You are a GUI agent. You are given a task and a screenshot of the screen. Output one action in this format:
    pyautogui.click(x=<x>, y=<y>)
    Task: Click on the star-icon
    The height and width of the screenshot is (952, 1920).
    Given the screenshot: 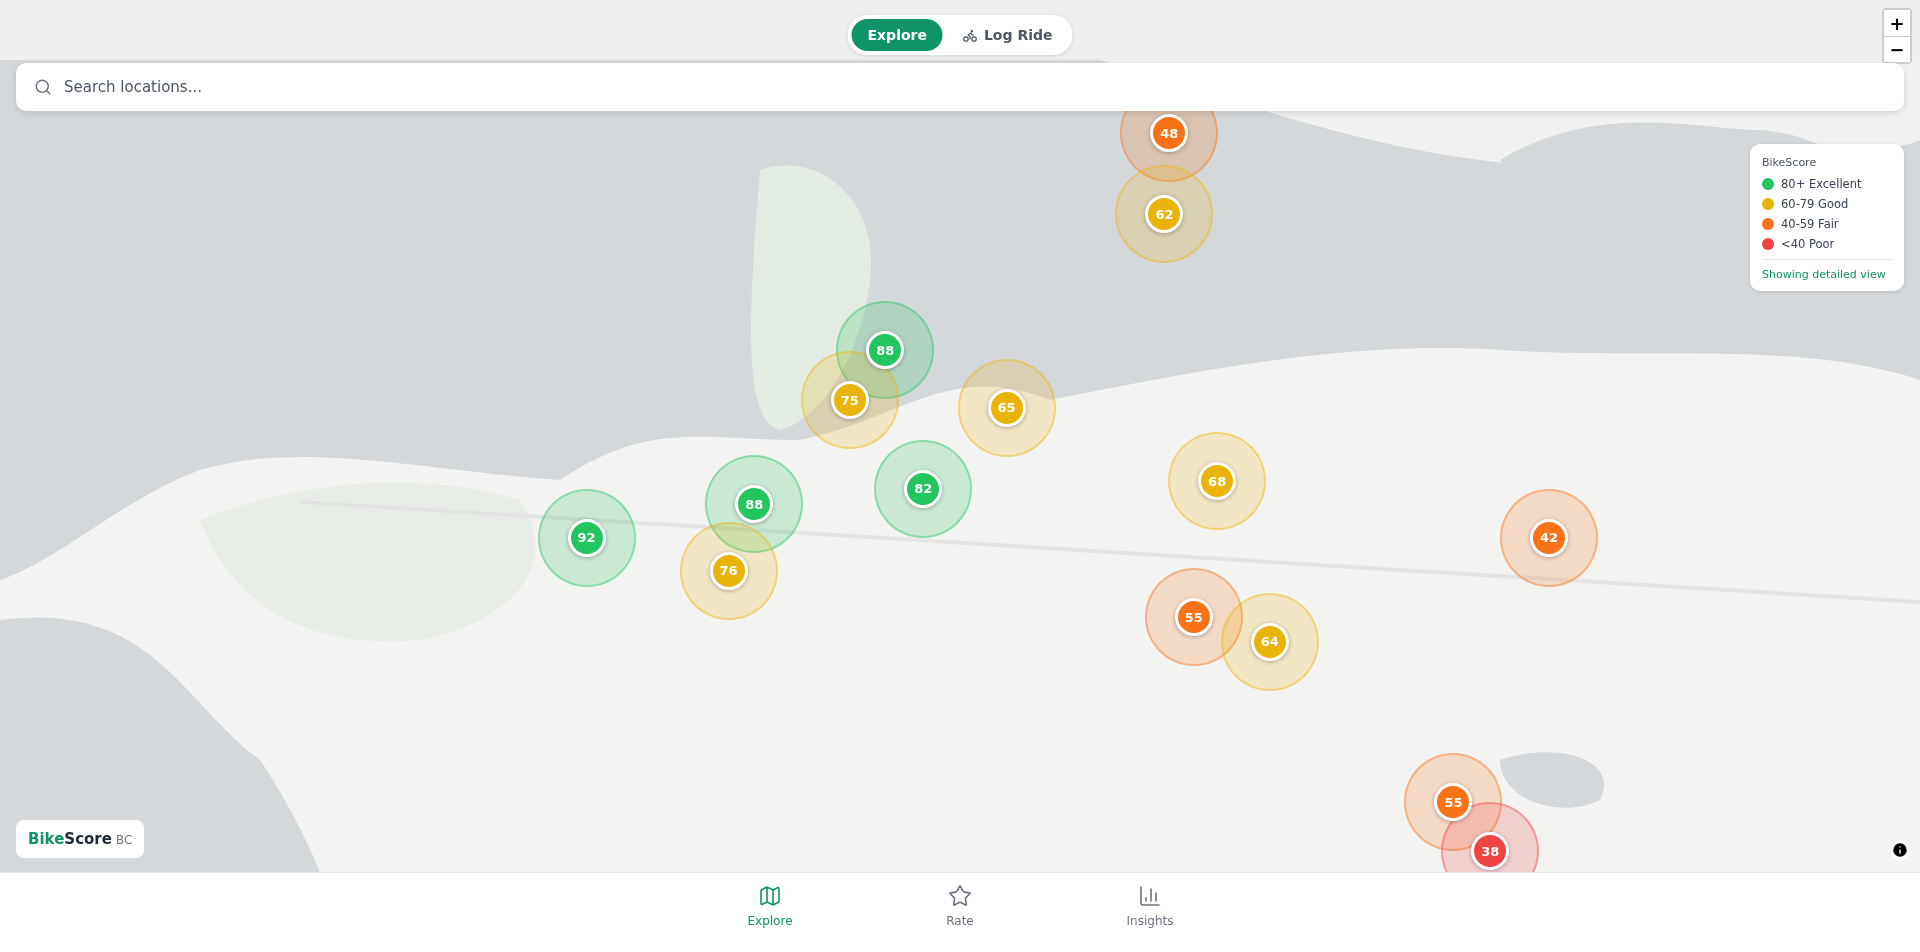 What is the action you would take?
    pyautogui.click(x=960, y=896)
    